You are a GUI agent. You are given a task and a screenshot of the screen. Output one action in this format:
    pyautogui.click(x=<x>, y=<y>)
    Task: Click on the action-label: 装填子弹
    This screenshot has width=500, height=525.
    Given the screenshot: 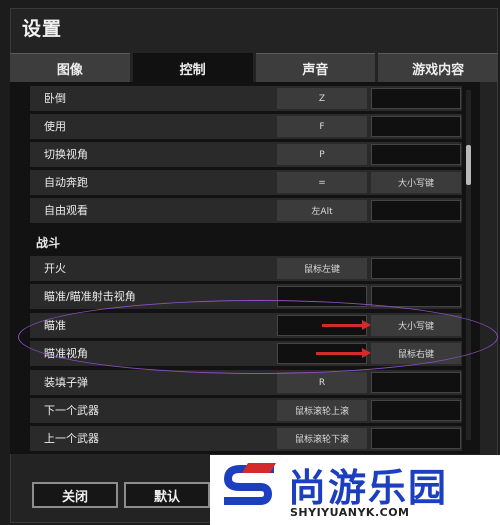 What is the action you would take?
    pyautogui.click(x=66, y=382)
    